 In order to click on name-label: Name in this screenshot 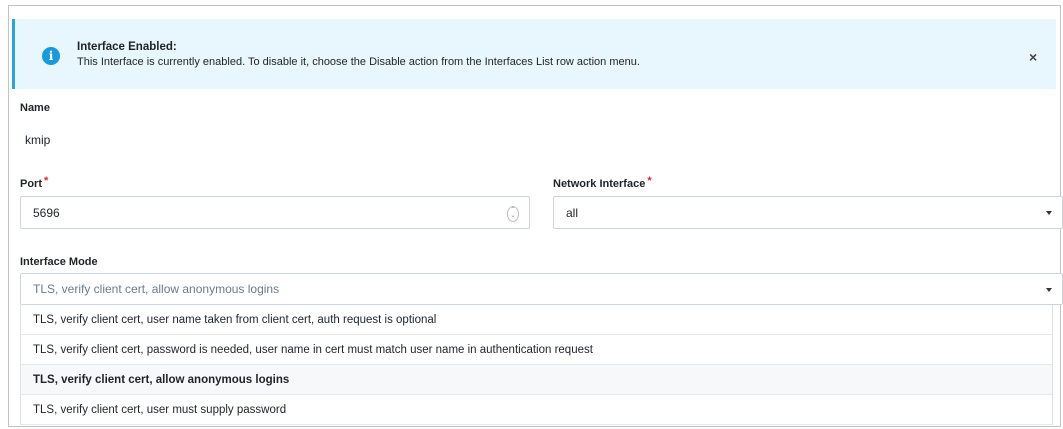, I will do `click(35, 108)`.